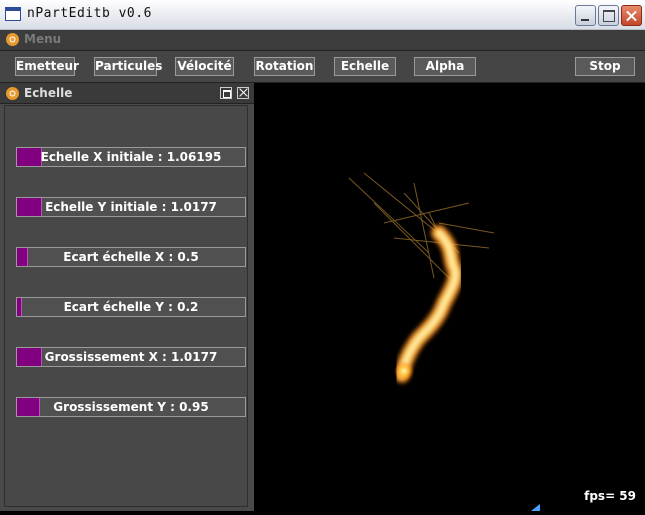 The image size is (645, 515). Describe the element at coordinates (322, 15) in the screenshot. I see `window-titlebar: nPartEditb v0.6` at that location.